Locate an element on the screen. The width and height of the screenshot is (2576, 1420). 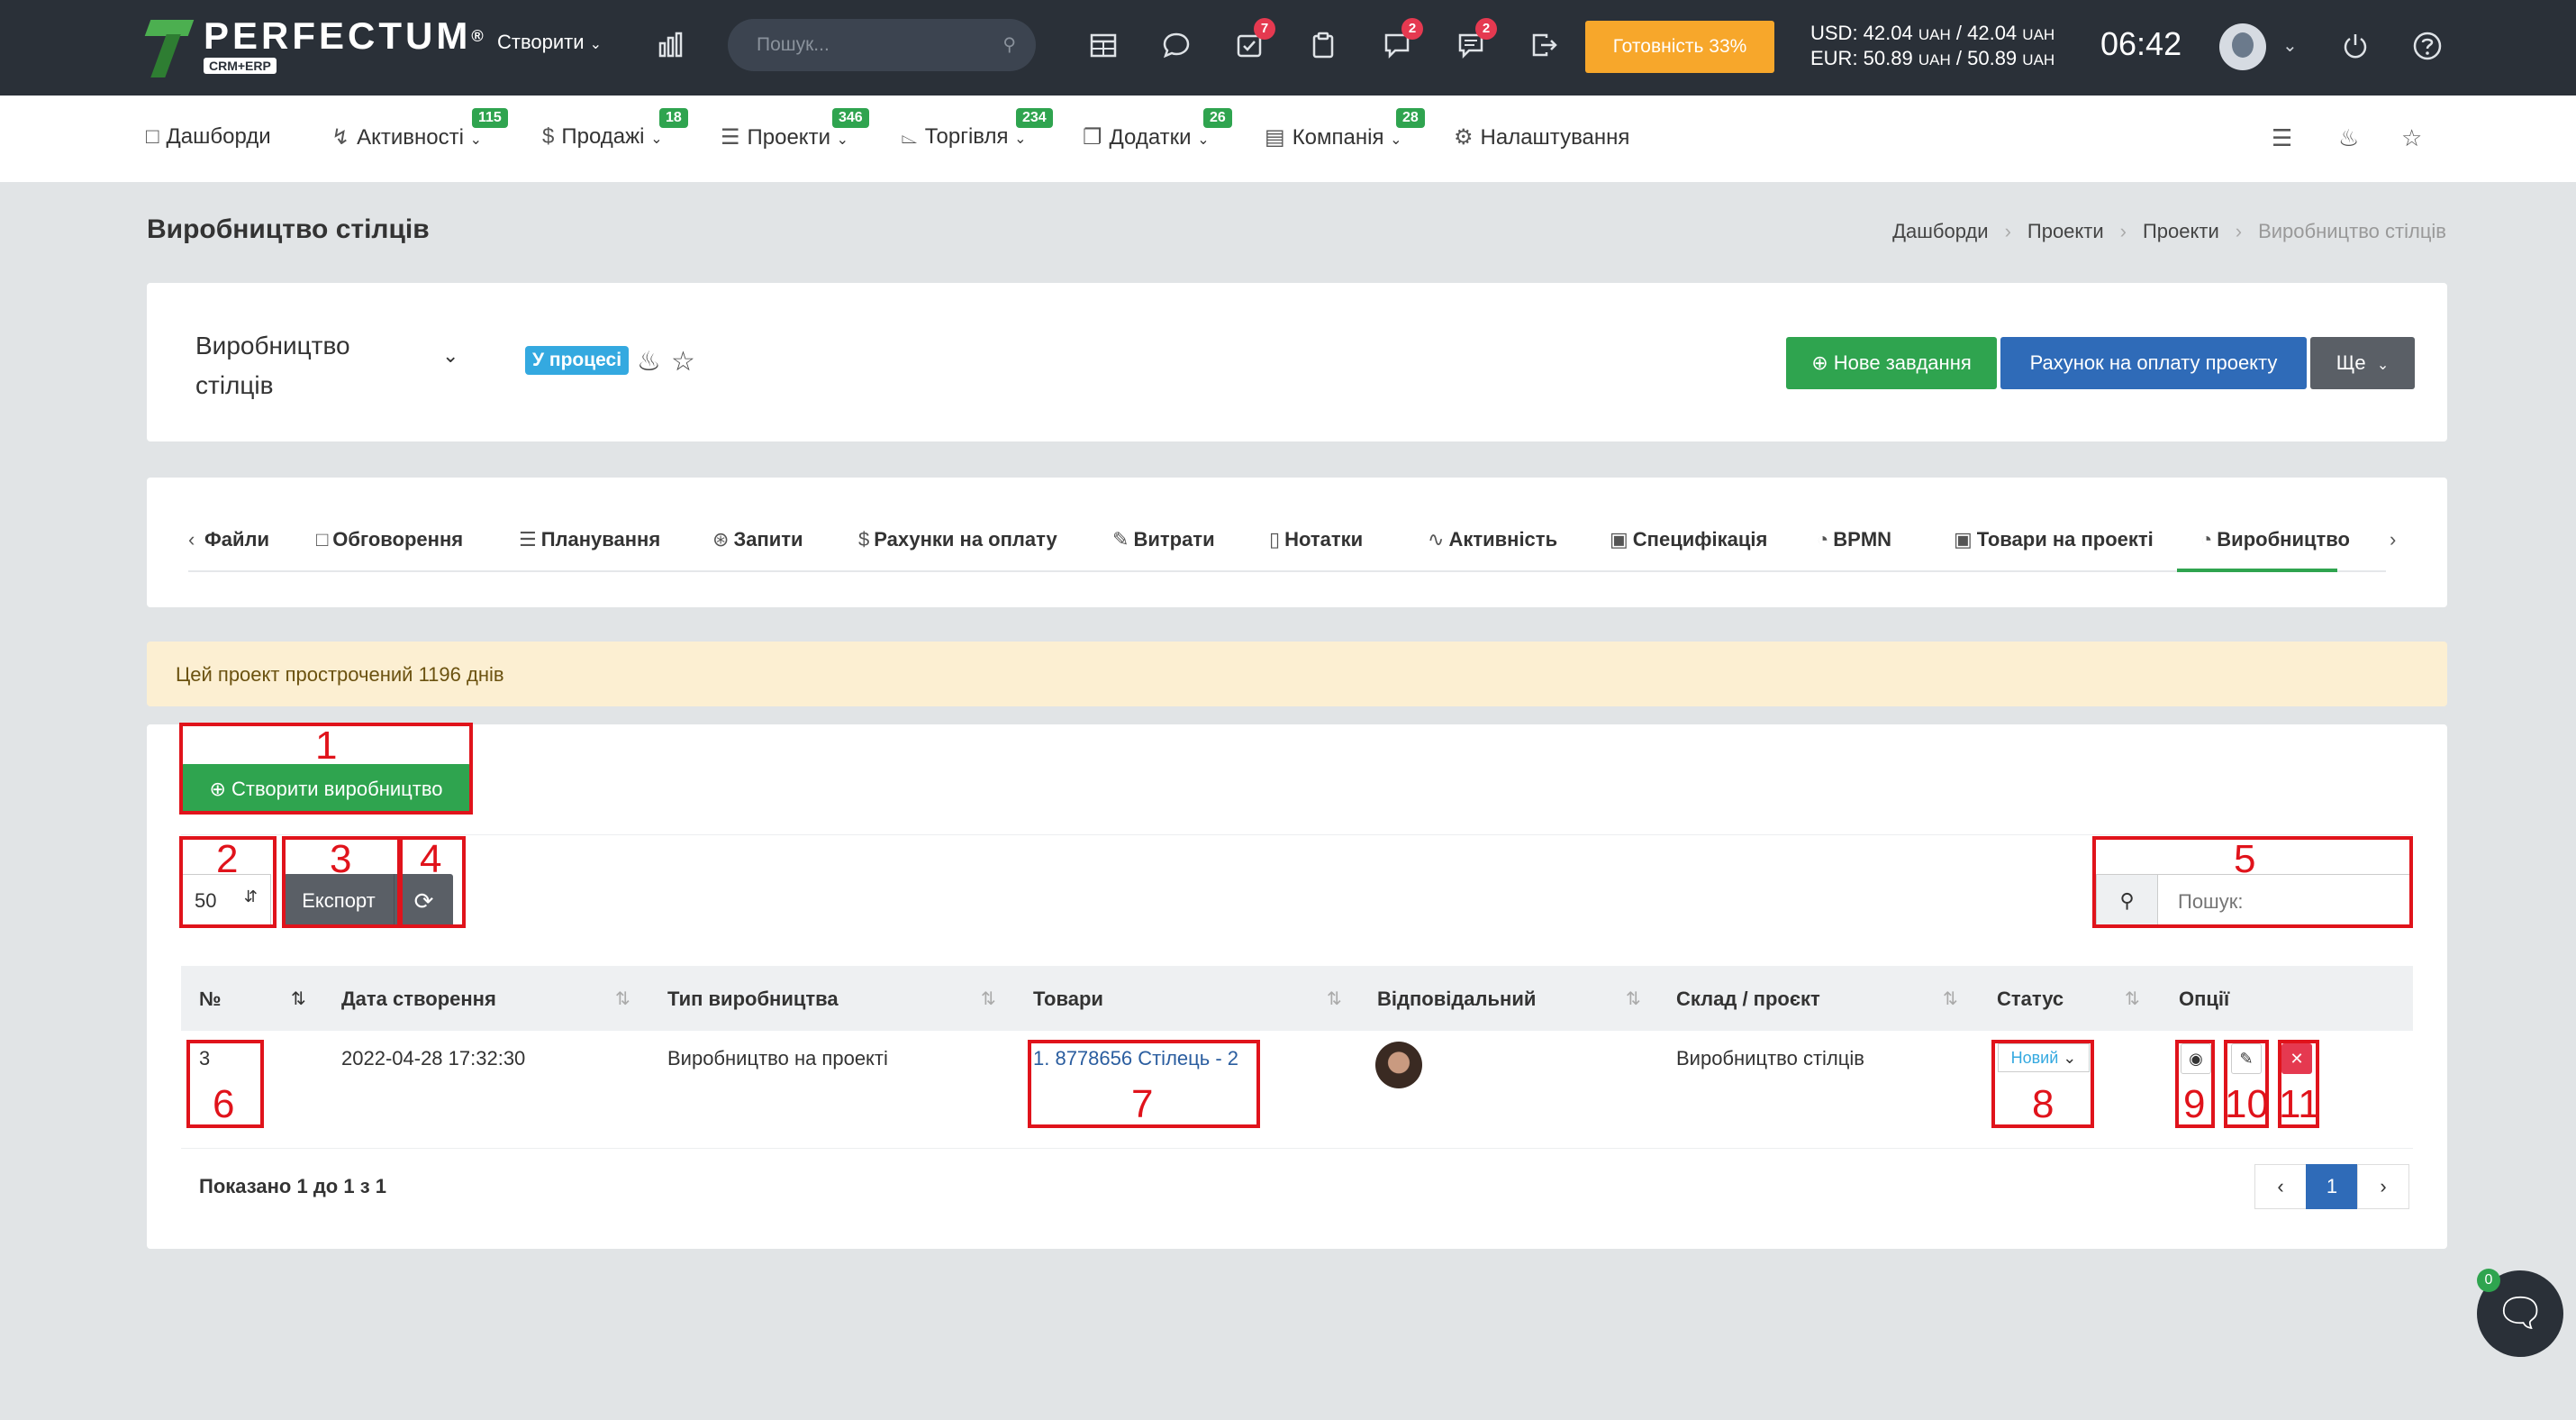
menu-item-settings: ⚙ Налаштування is located at coordinates (1541, 137).